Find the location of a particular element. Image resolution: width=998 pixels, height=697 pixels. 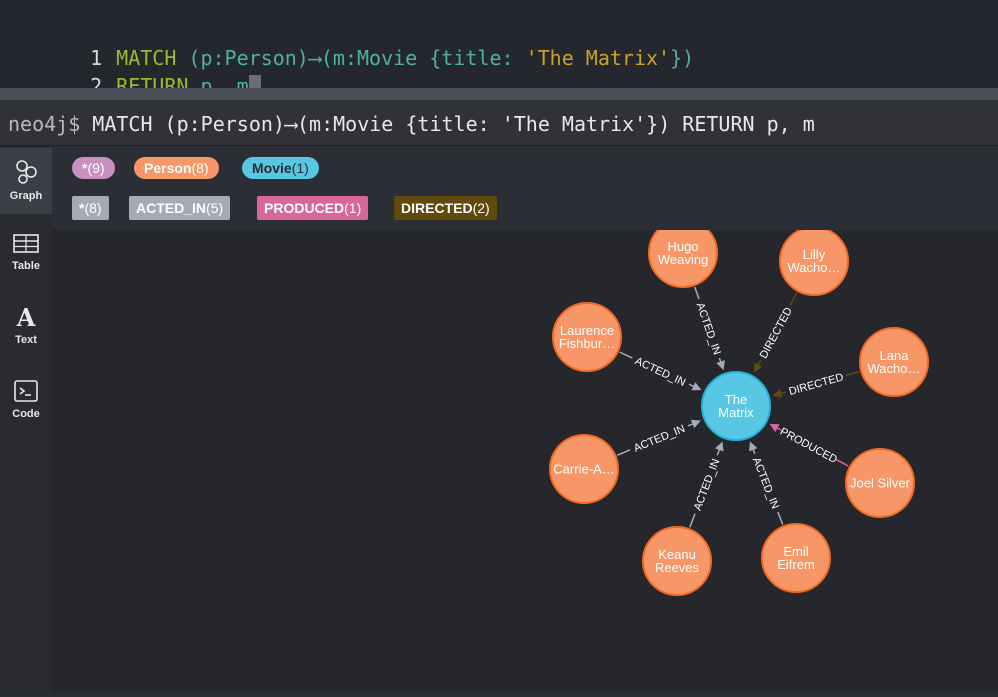

legend-relationship-type: ACTED_IN(5) is located at coordinates (180, 208).